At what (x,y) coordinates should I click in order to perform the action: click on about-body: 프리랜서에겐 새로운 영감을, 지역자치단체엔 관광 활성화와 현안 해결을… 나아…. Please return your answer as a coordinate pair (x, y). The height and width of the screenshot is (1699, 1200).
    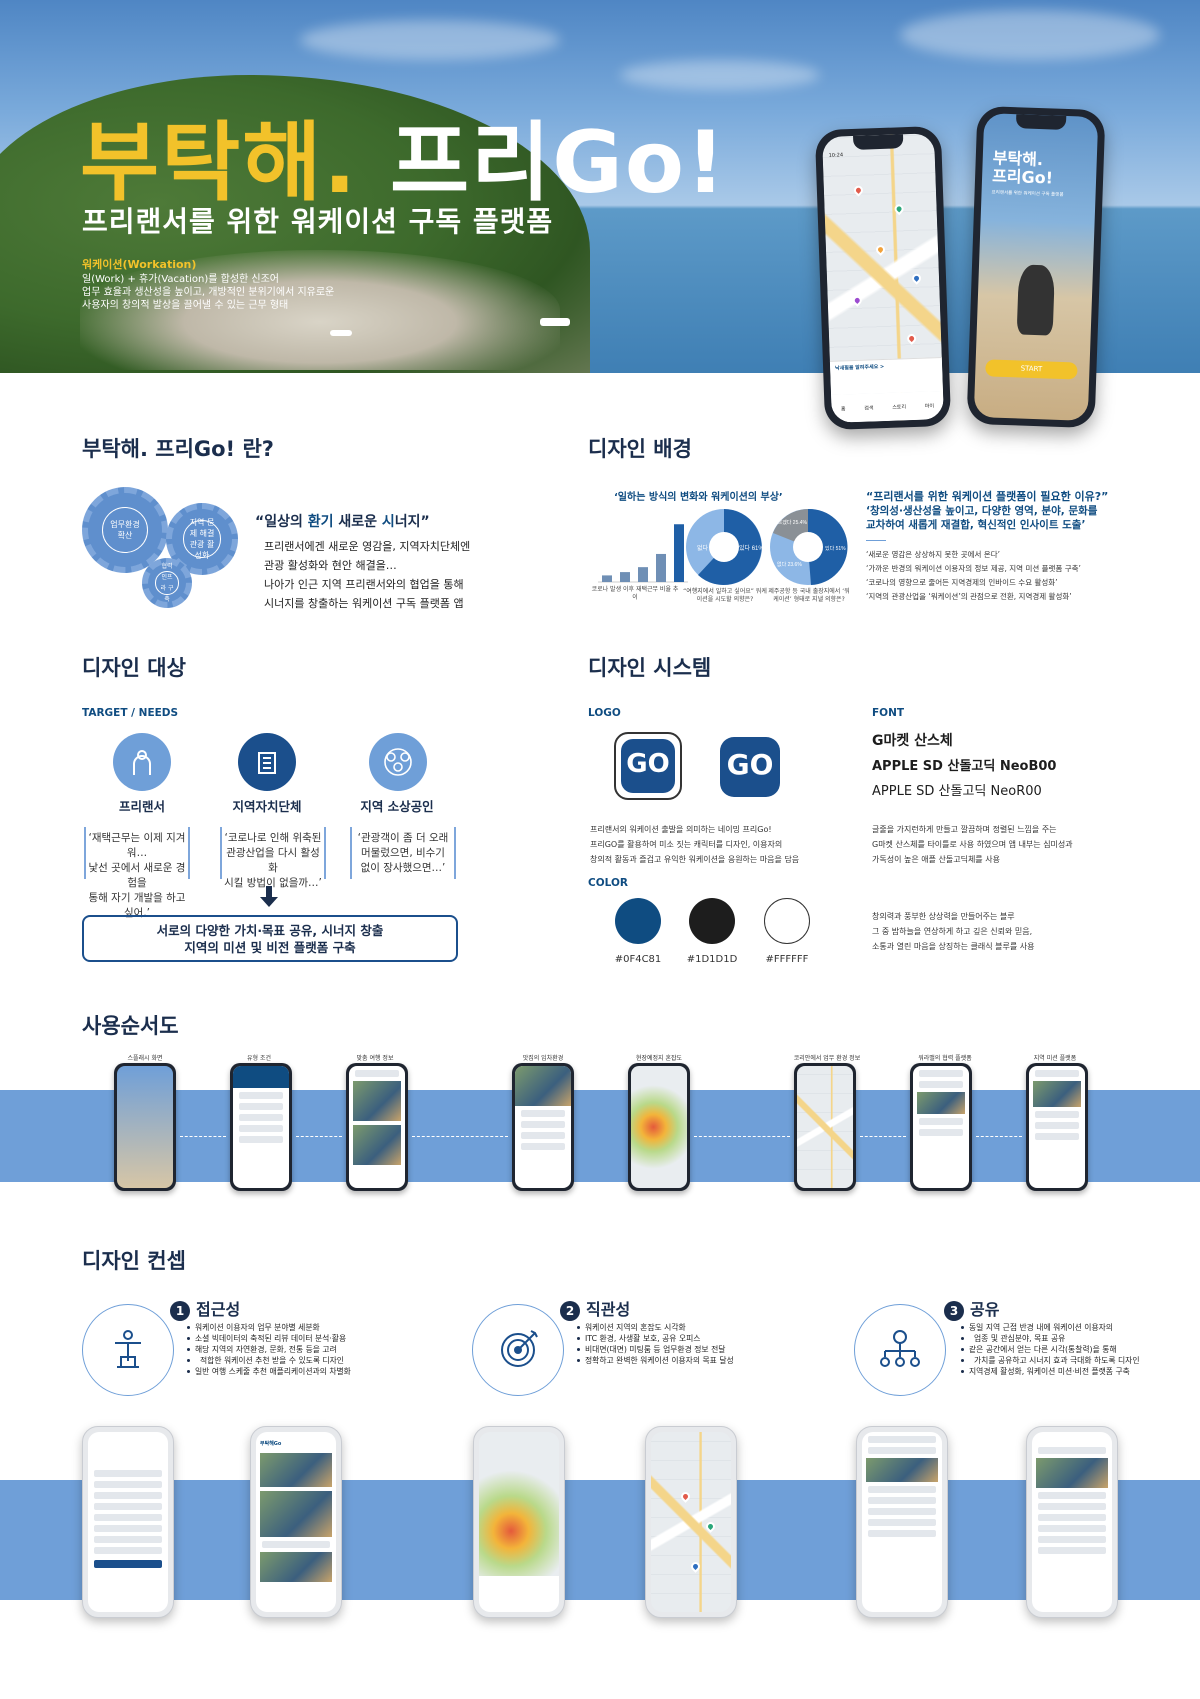
    Looking at the image, I should click on (367, 575).